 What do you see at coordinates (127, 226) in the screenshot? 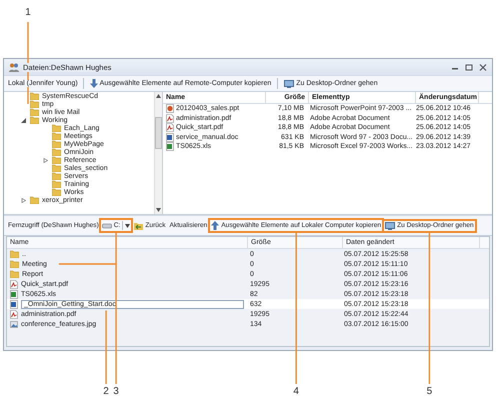
I see `caret-icon` at bounding box center [127, 226].